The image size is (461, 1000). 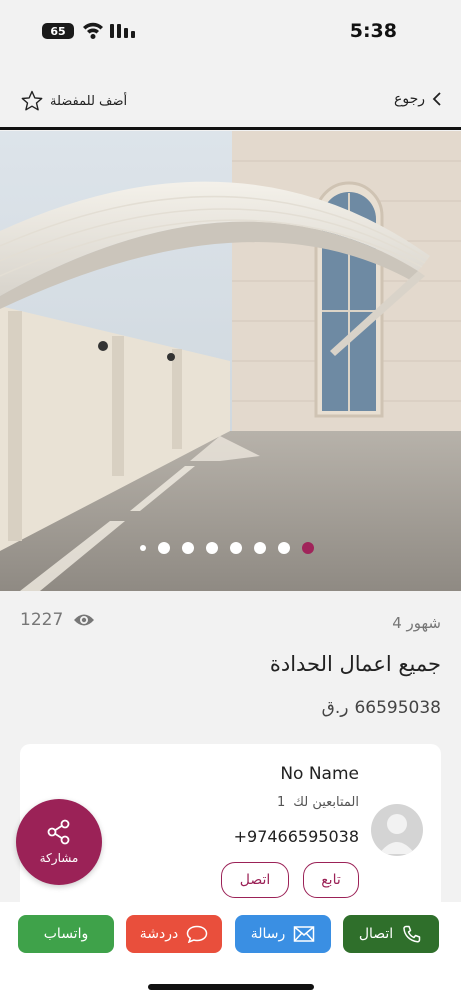 I want to click on eye-icon, so click(x=84, y=620).